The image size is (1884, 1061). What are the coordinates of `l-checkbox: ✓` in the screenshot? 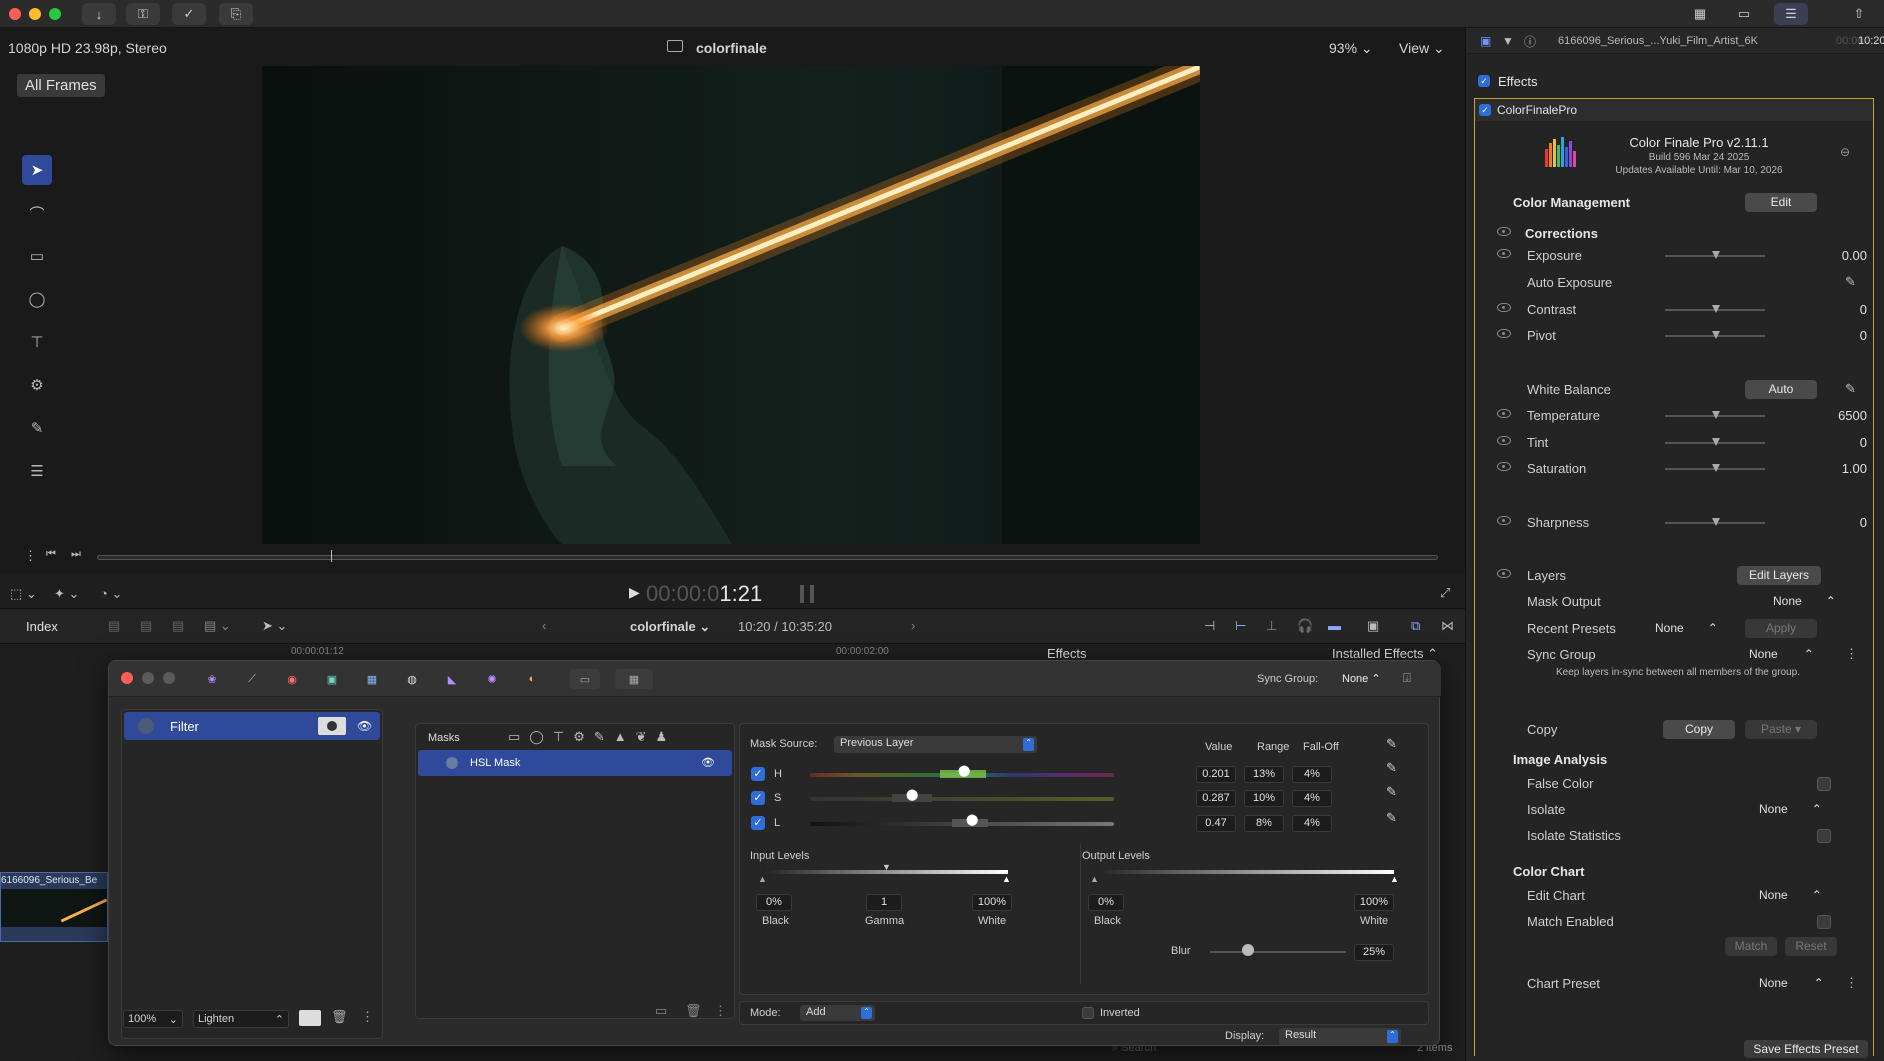 It's located at (758, 823).